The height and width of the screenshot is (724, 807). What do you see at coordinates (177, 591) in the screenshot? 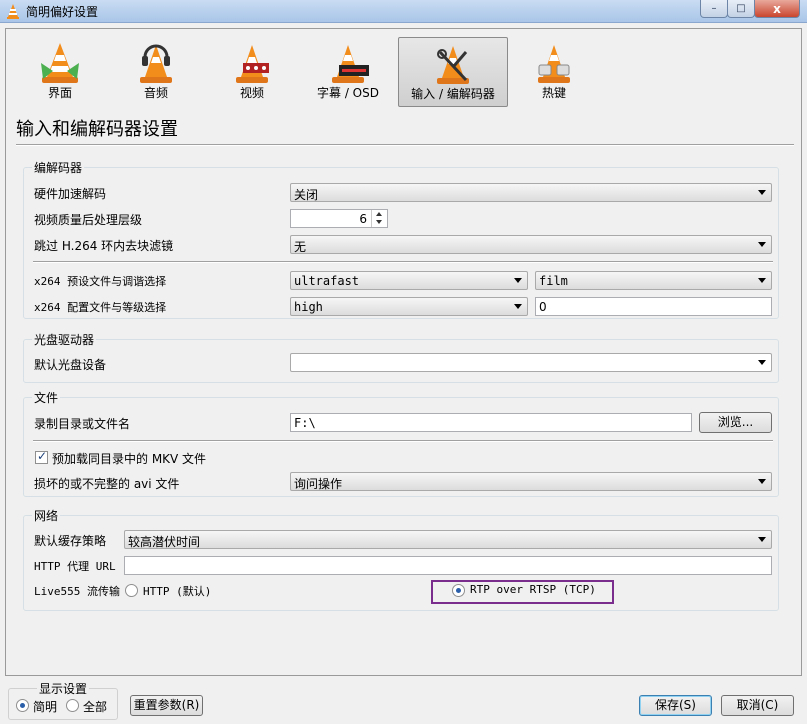
I see `http-option-label: HTTP (默认)` at bounding box center [177, 591].